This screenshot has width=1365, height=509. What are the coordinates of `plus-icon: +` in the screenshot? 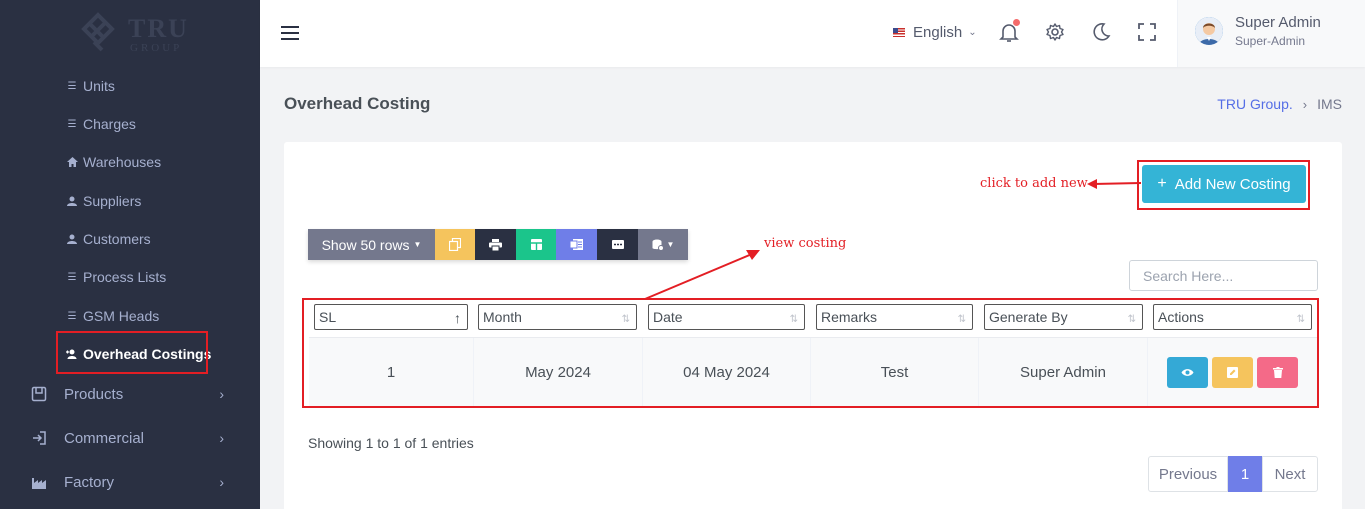 It's located at (1162, 183).